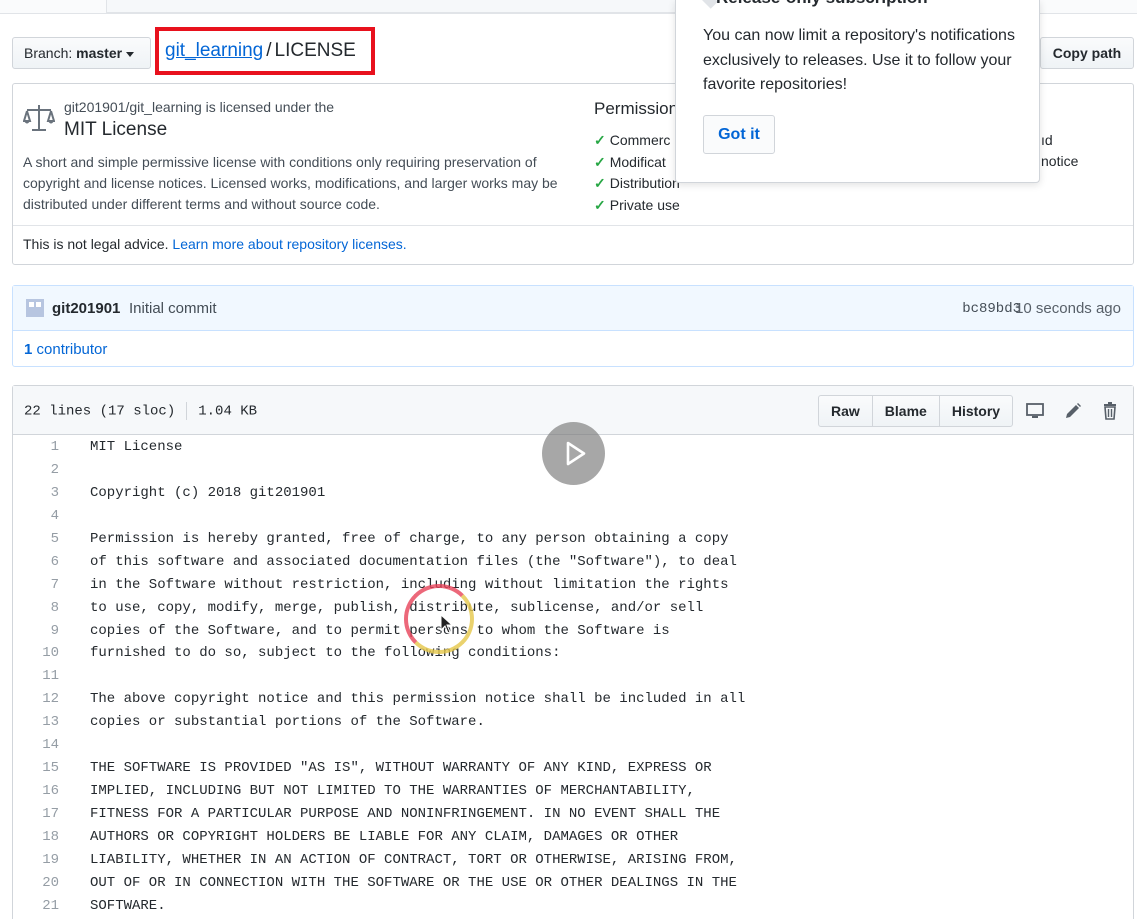  I want to click on line-number: 7, so click(36, 585).